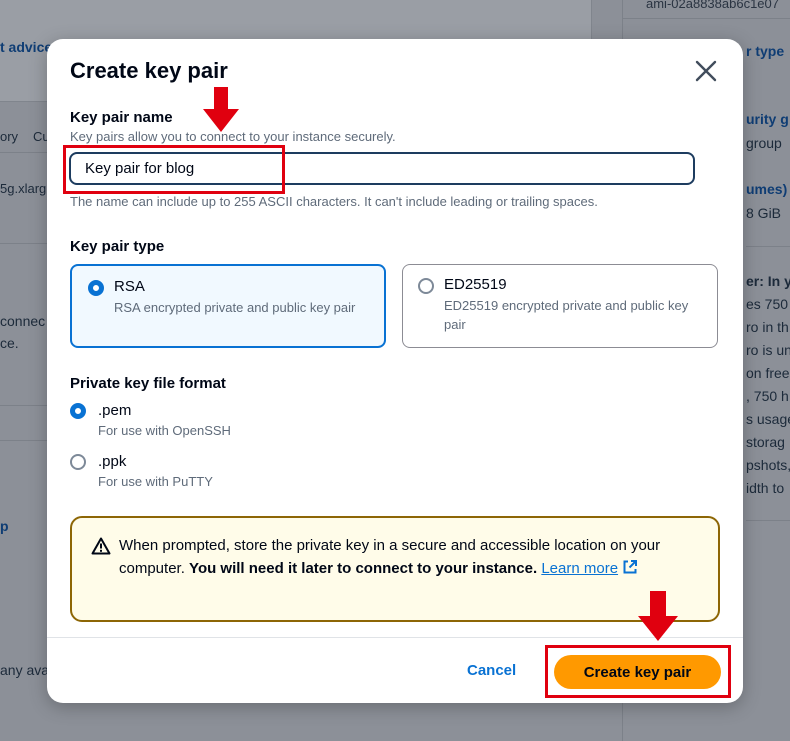  I want to click on pem-option-description: For use with OpenSSH, so click(164, 430).